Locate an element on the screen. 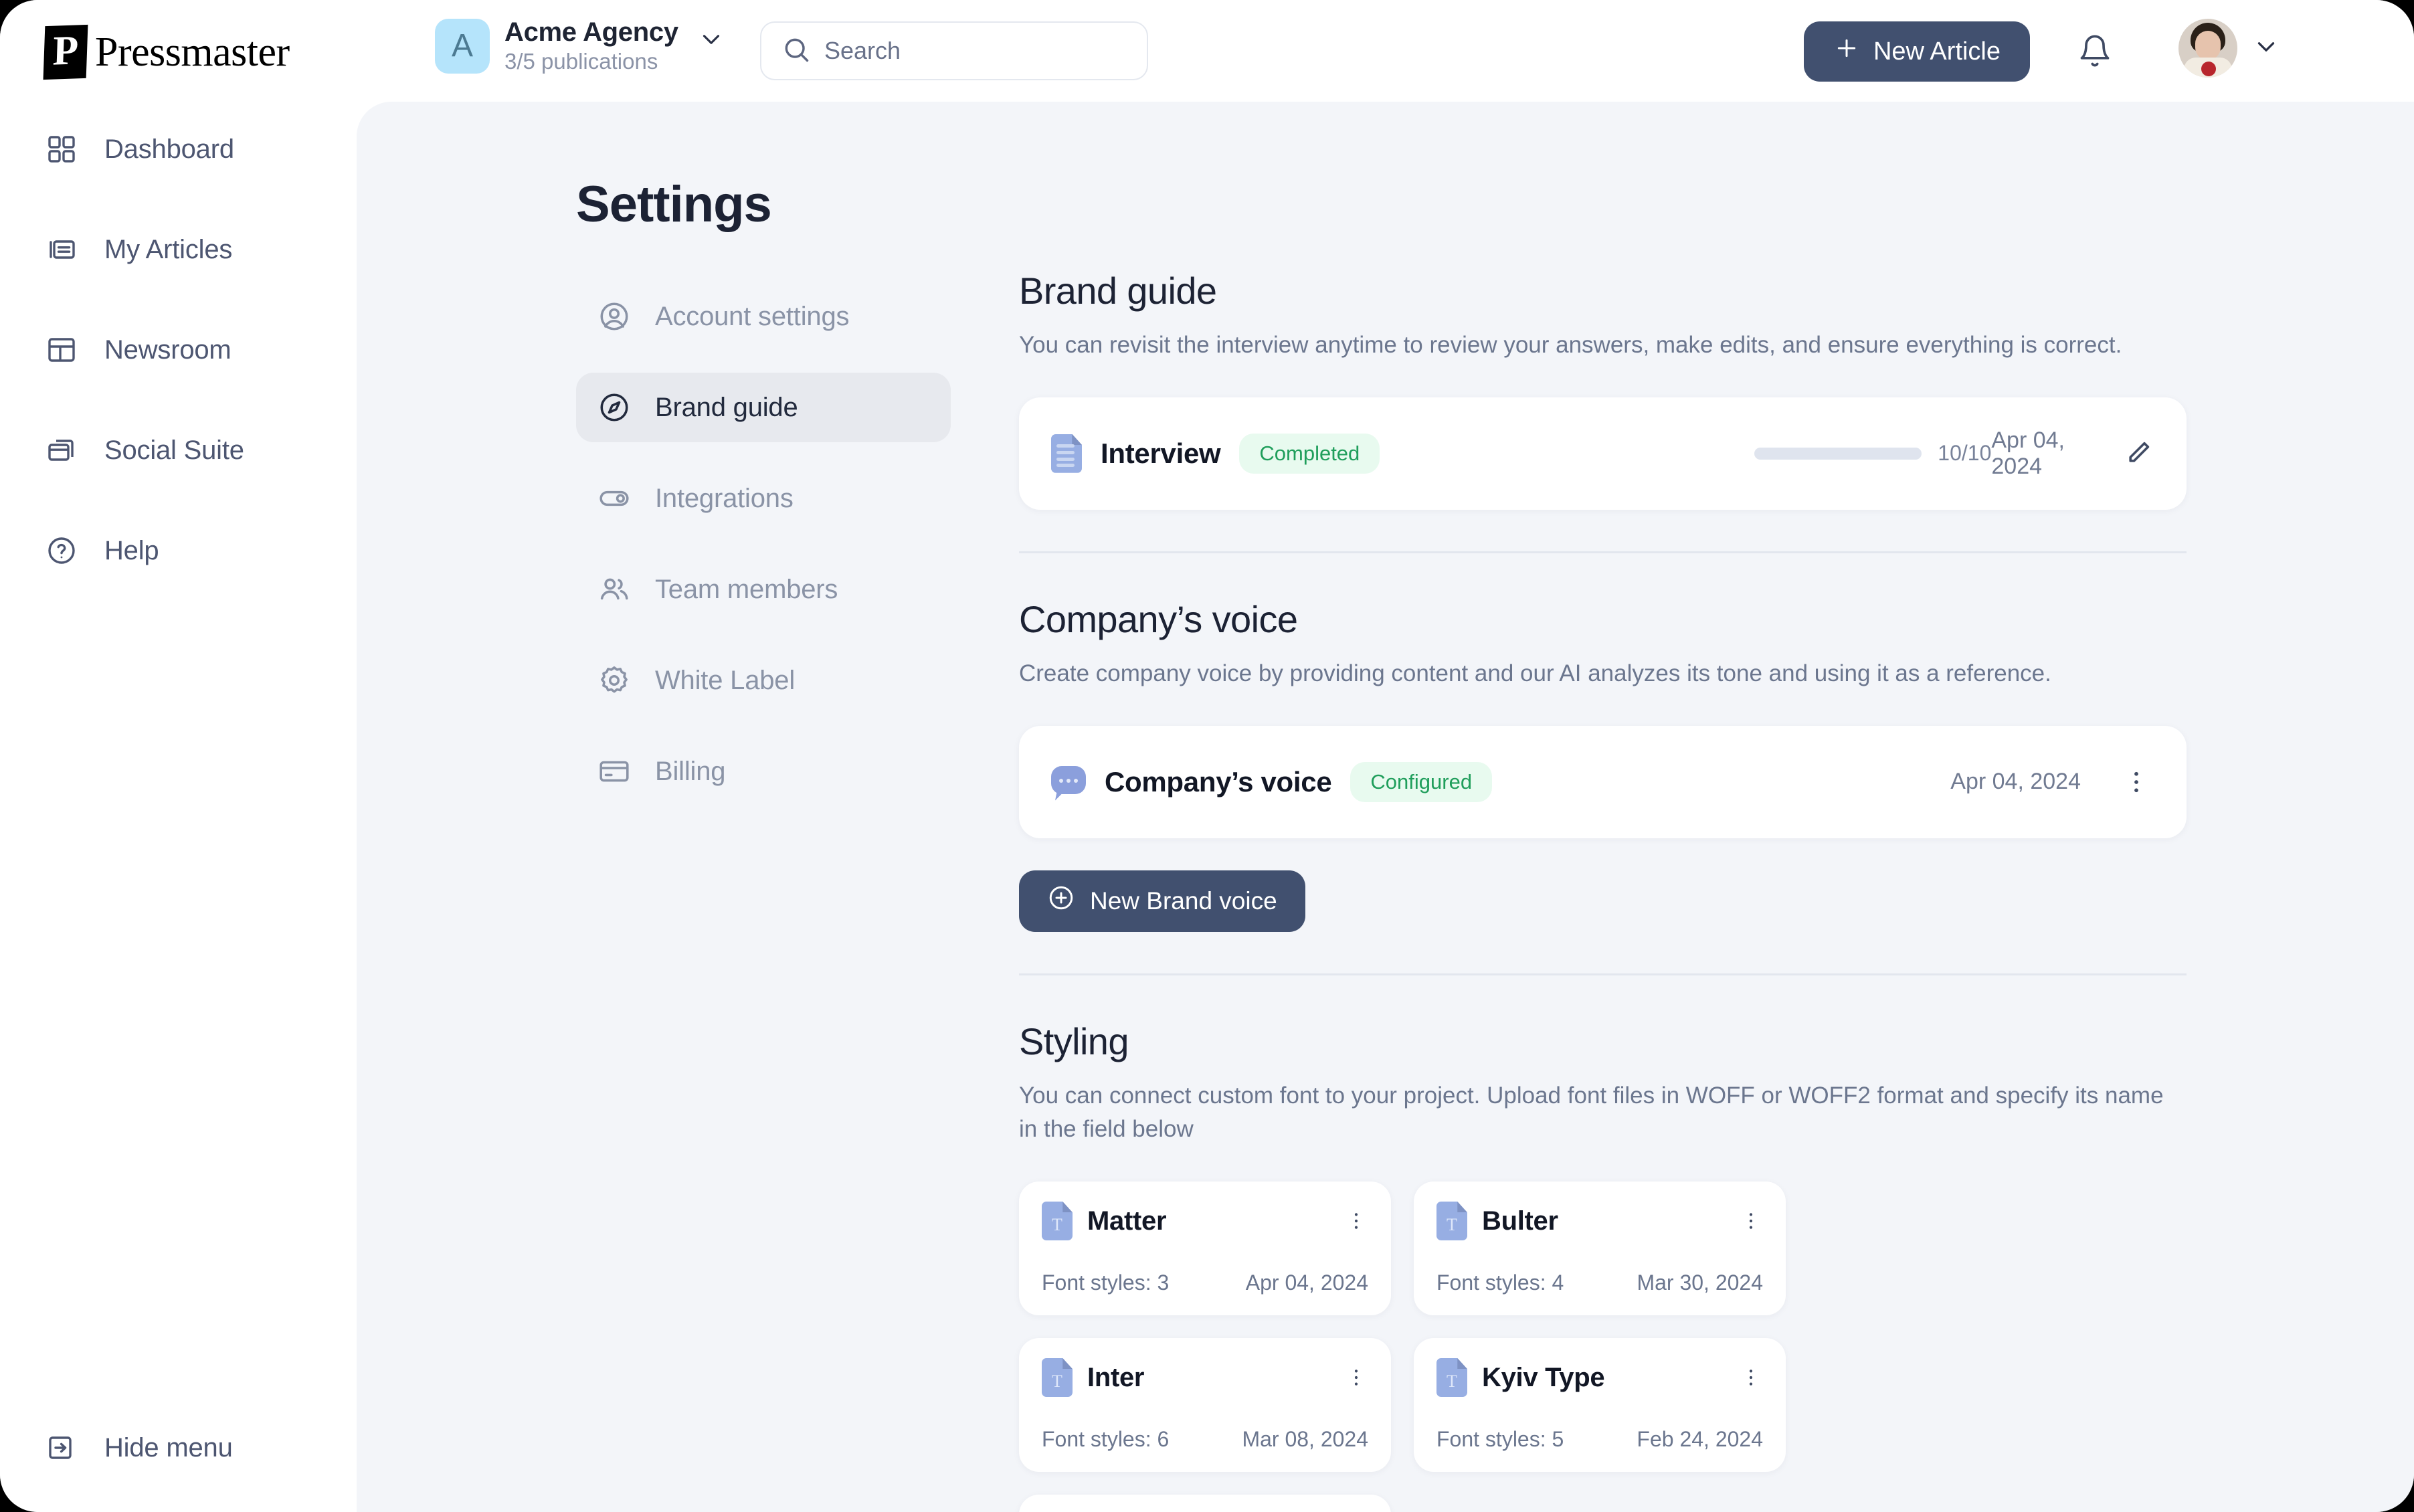 The image size is (2414, 1512). user-circle-icon is located at coordinates (614, 316).